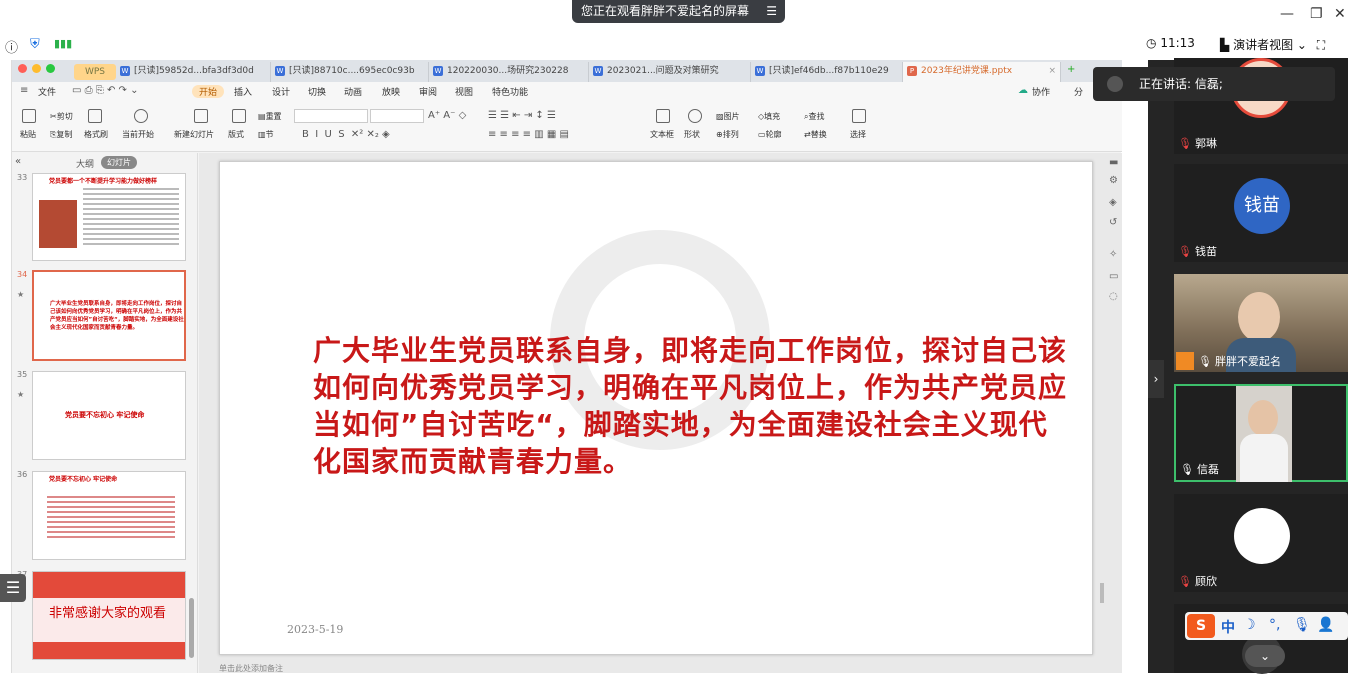 The image size is (1348, 674). Describe the element at coordinates (191, 628) in the screenshot. I see `panel-scrollbar` at that location.